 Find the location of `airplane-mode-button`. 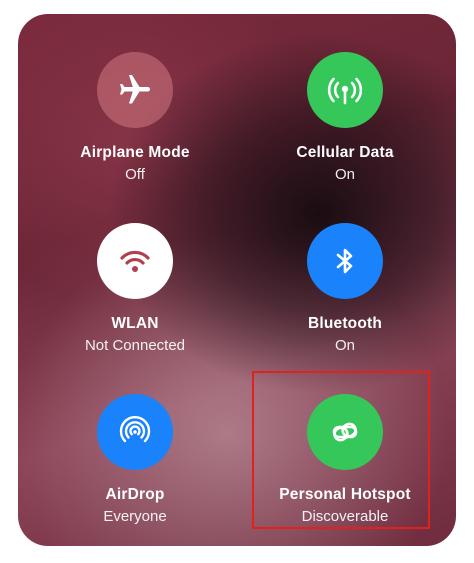

airplane-mode-button is located at coordinates (135, 90).